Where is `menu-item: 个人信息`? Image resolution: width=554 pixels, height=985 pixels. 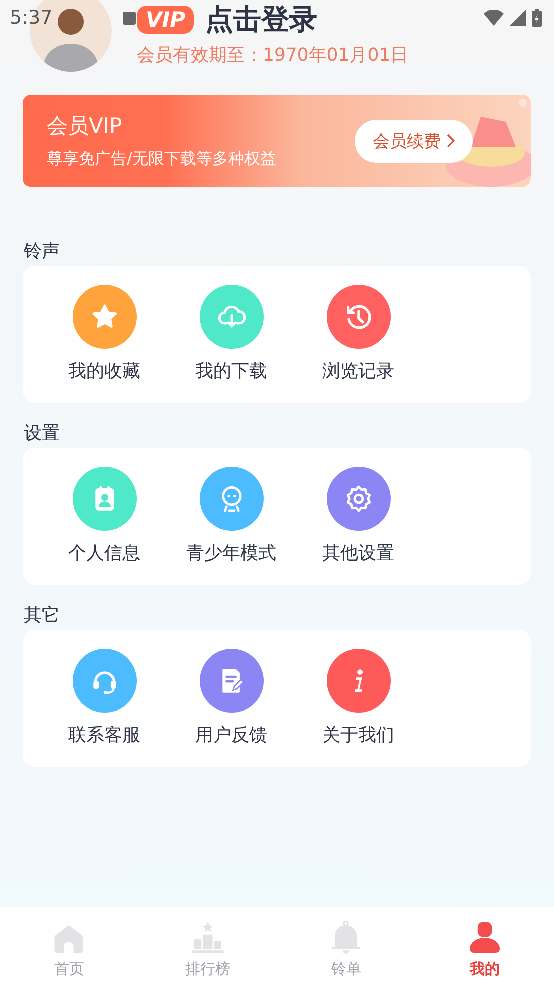 menu-item: 个人信息 is located at coordinates (104, 516).